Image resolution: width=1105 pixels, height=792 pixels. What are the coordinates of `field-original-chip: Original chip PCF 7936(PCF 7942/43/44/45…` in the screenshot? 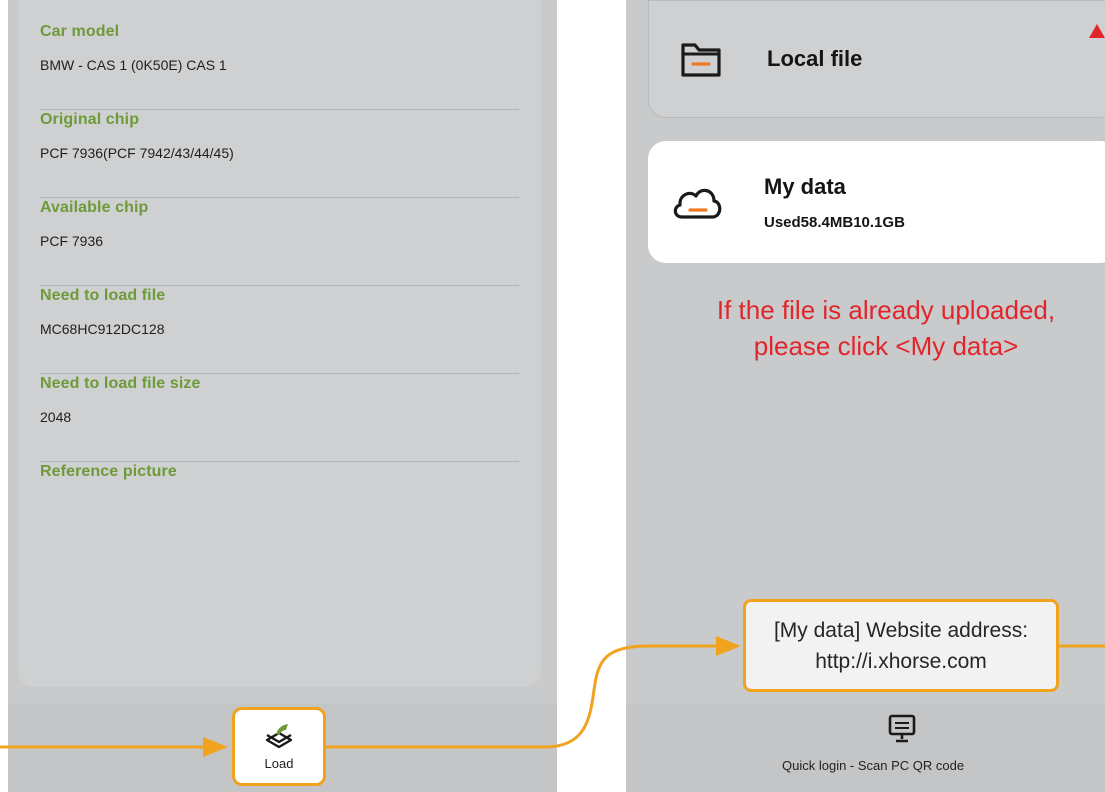 It's located at (279, 154).